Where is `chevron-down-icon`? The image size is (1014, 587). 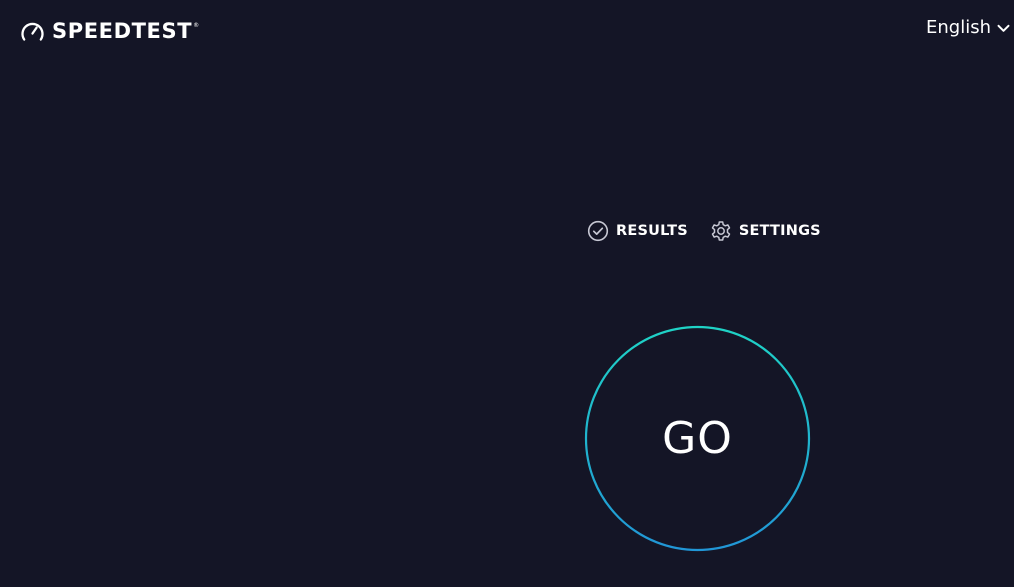
chevron-down-icon is located at coordinates (1003, 28).